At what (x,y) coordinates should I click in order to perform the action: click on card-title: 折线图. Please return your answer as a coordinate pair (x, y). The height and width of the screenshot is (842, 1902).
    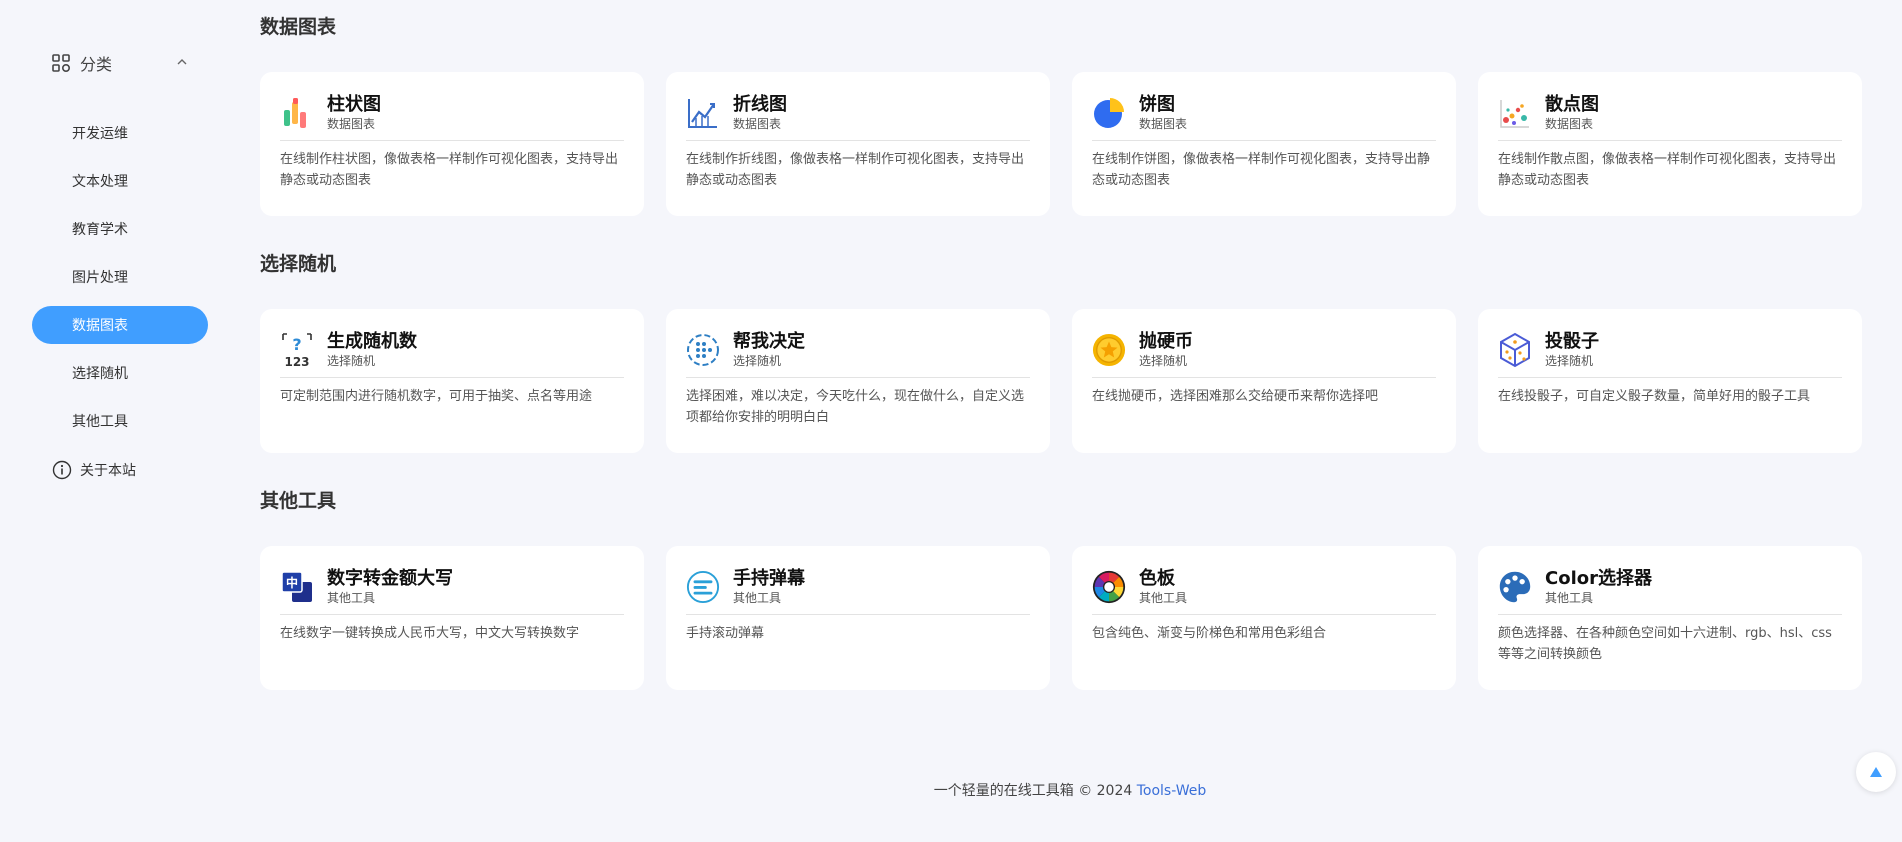
    Looking at the image, I should click on (760, 104).